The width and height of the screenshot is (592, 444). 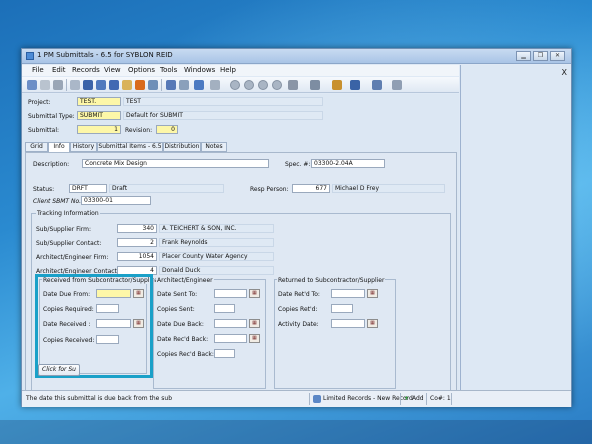 I want to click on panel-close-icon: X, so click(x=564, y=72).